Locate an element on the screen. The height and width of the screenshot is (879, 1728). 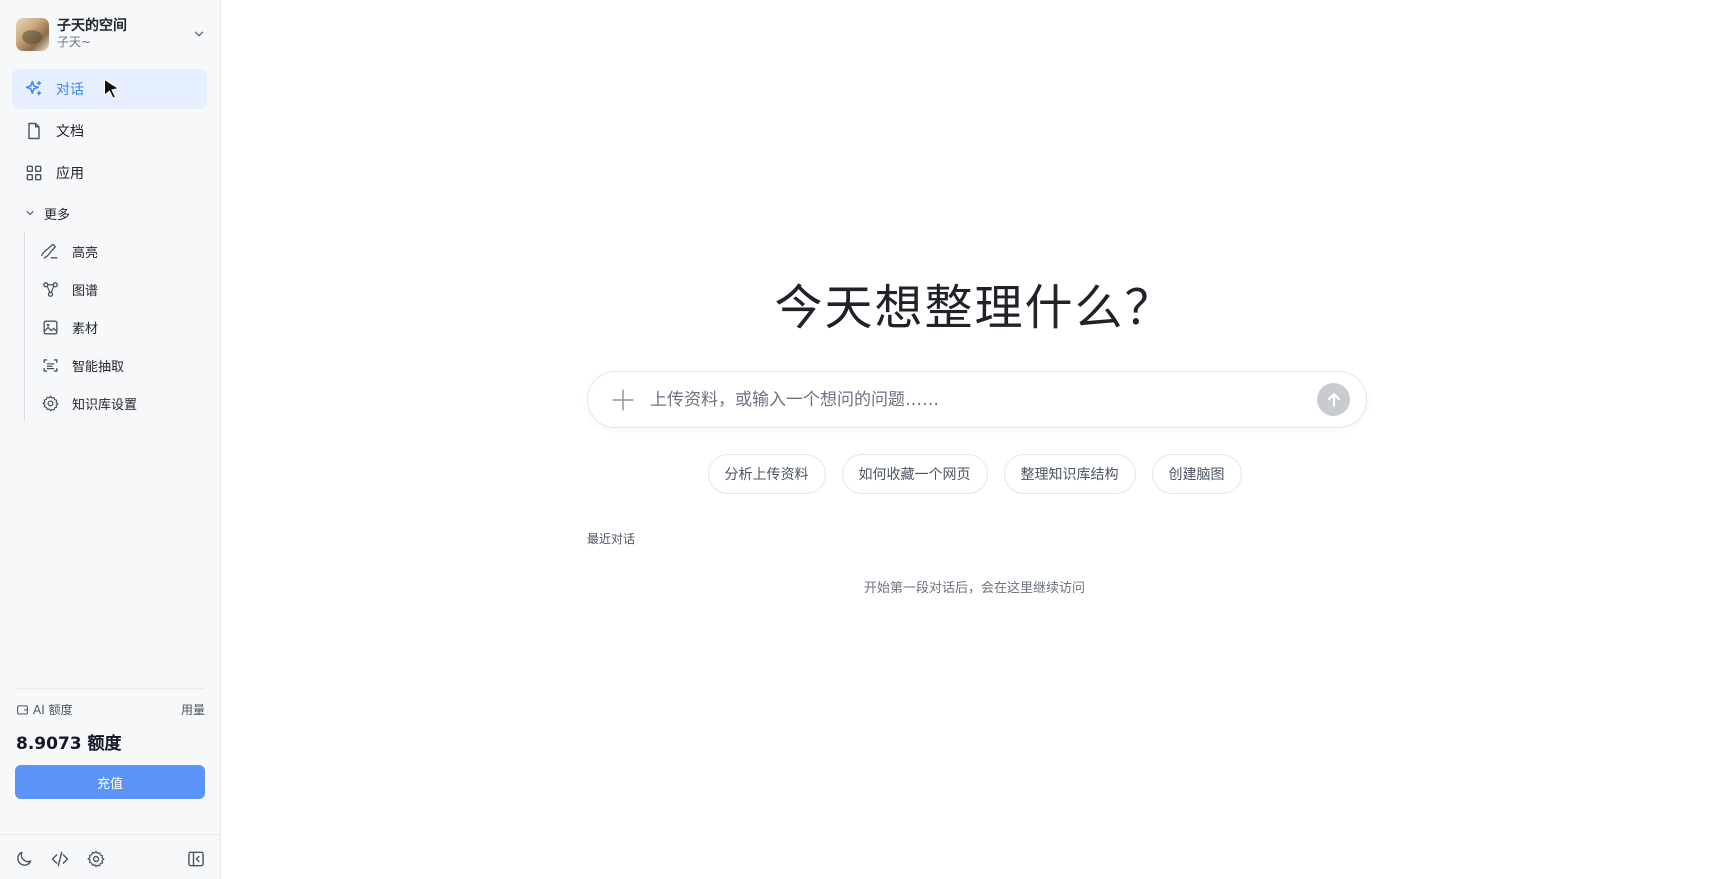
sub-item-label: 素材 is located at coordinates (85, 329).